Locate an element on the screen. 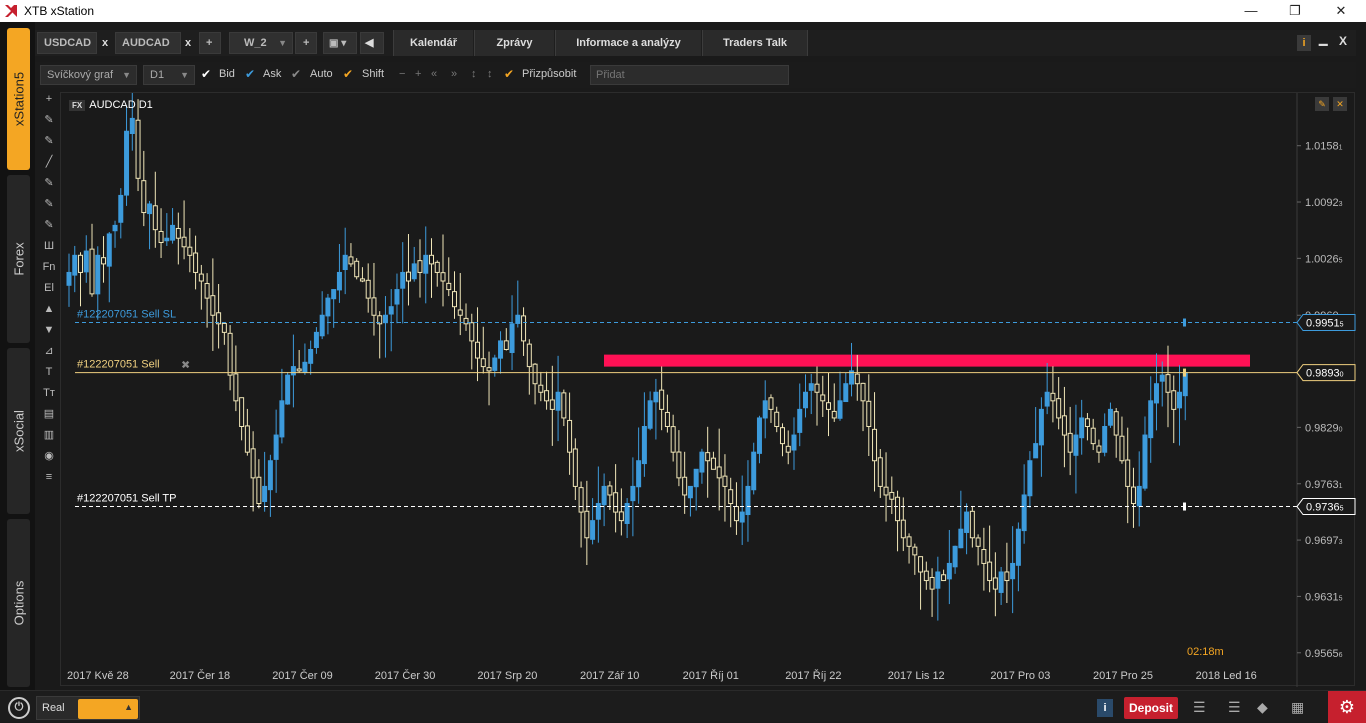 The width and height of the screenshot is (1366, 723). back-arrow-button: ◀ is located at coordinates (372, 43).